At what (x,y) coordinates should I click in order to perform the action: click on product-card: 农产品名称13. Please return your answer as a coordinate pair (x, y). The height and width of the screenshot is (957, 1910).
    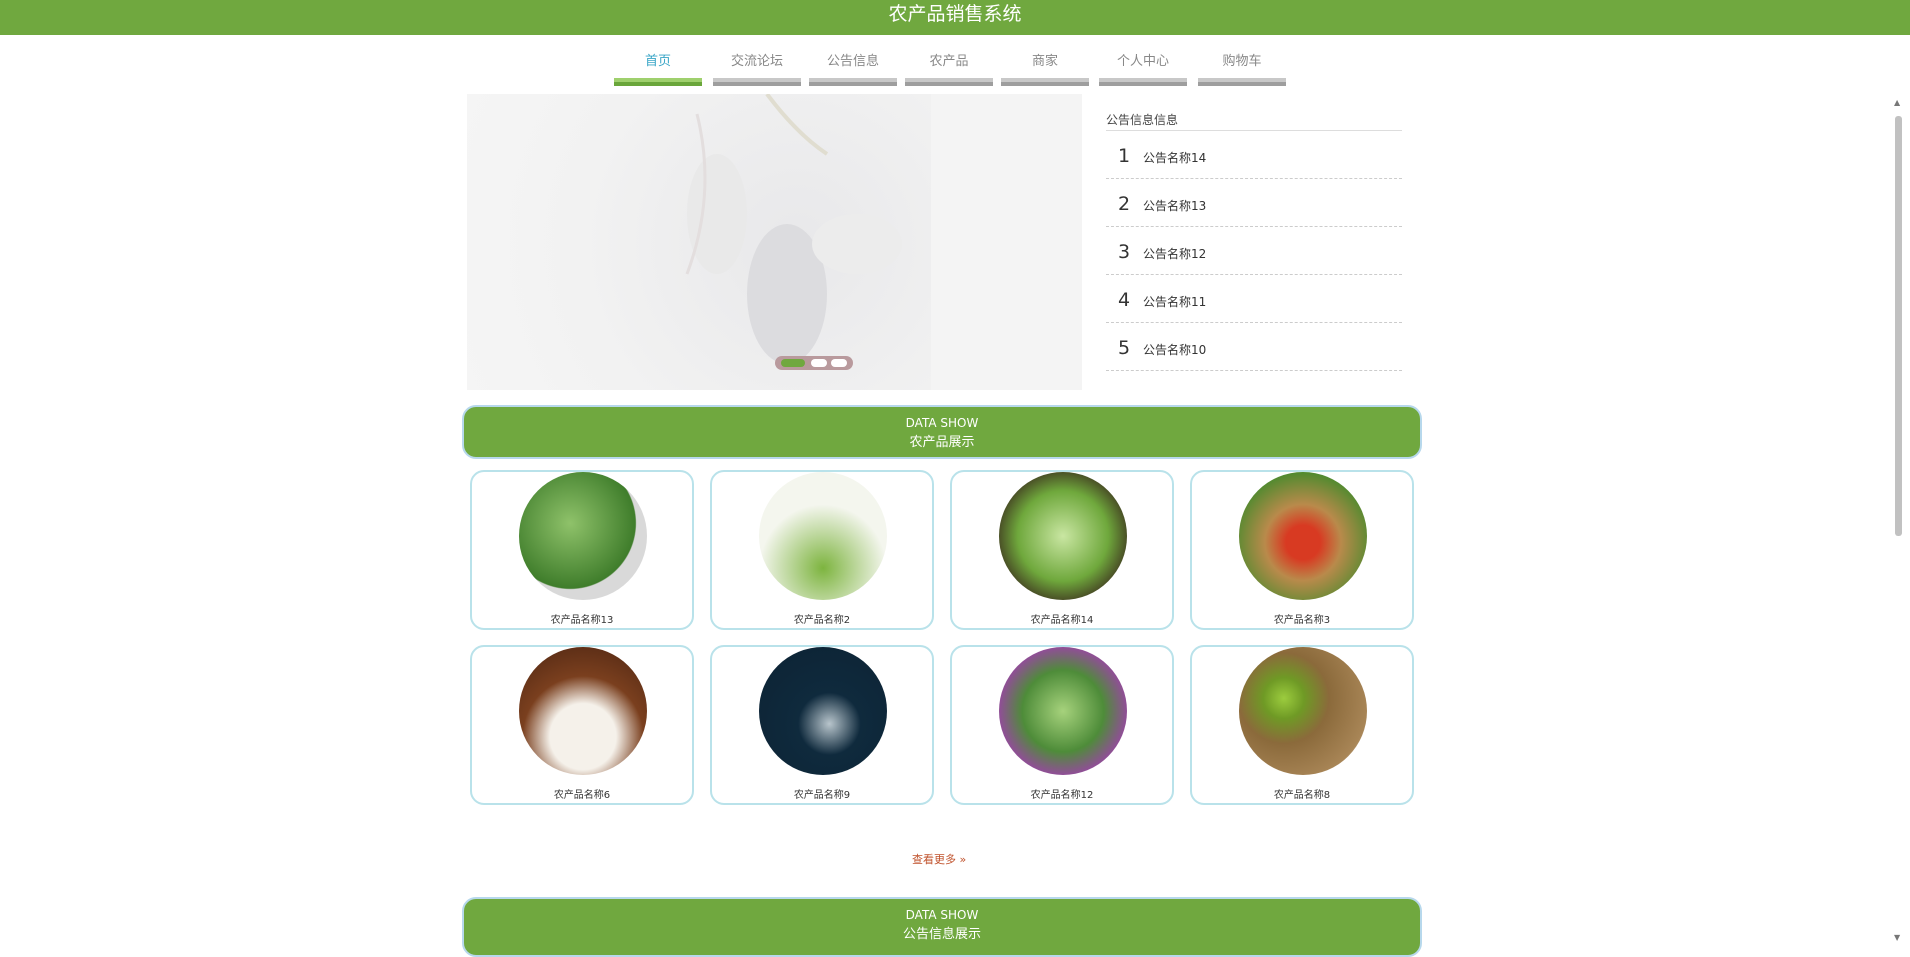
    Looking at the image, I should click on (582, 550).